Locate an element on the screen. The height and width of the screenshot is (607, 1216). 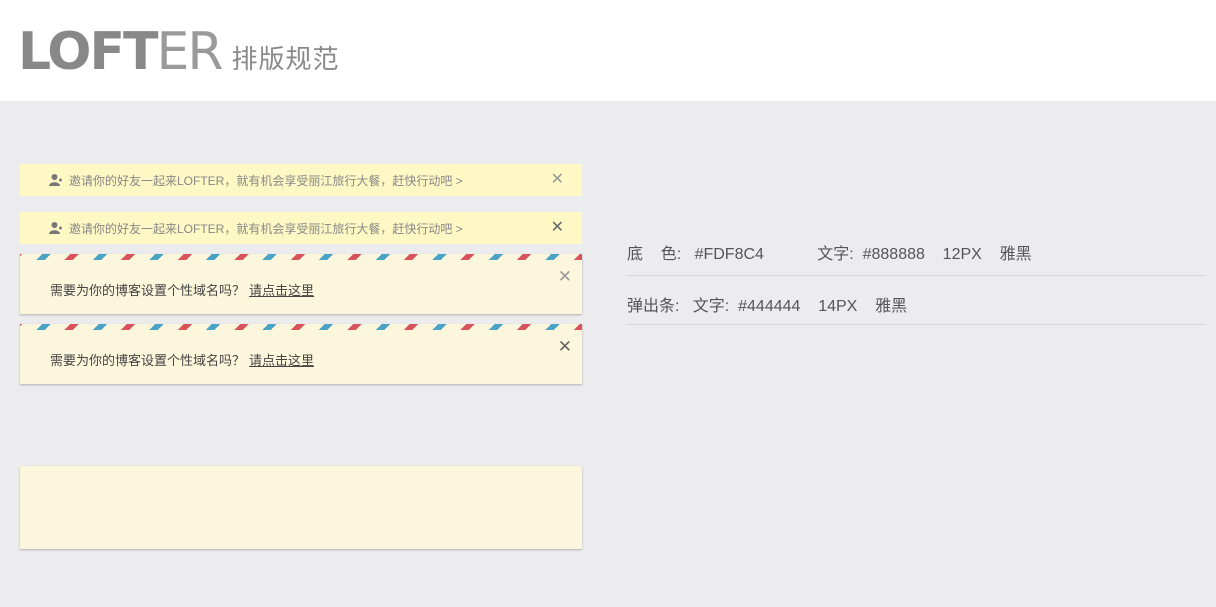
logo: LOFTER 排版规范 is located at coordinates (179, 50).